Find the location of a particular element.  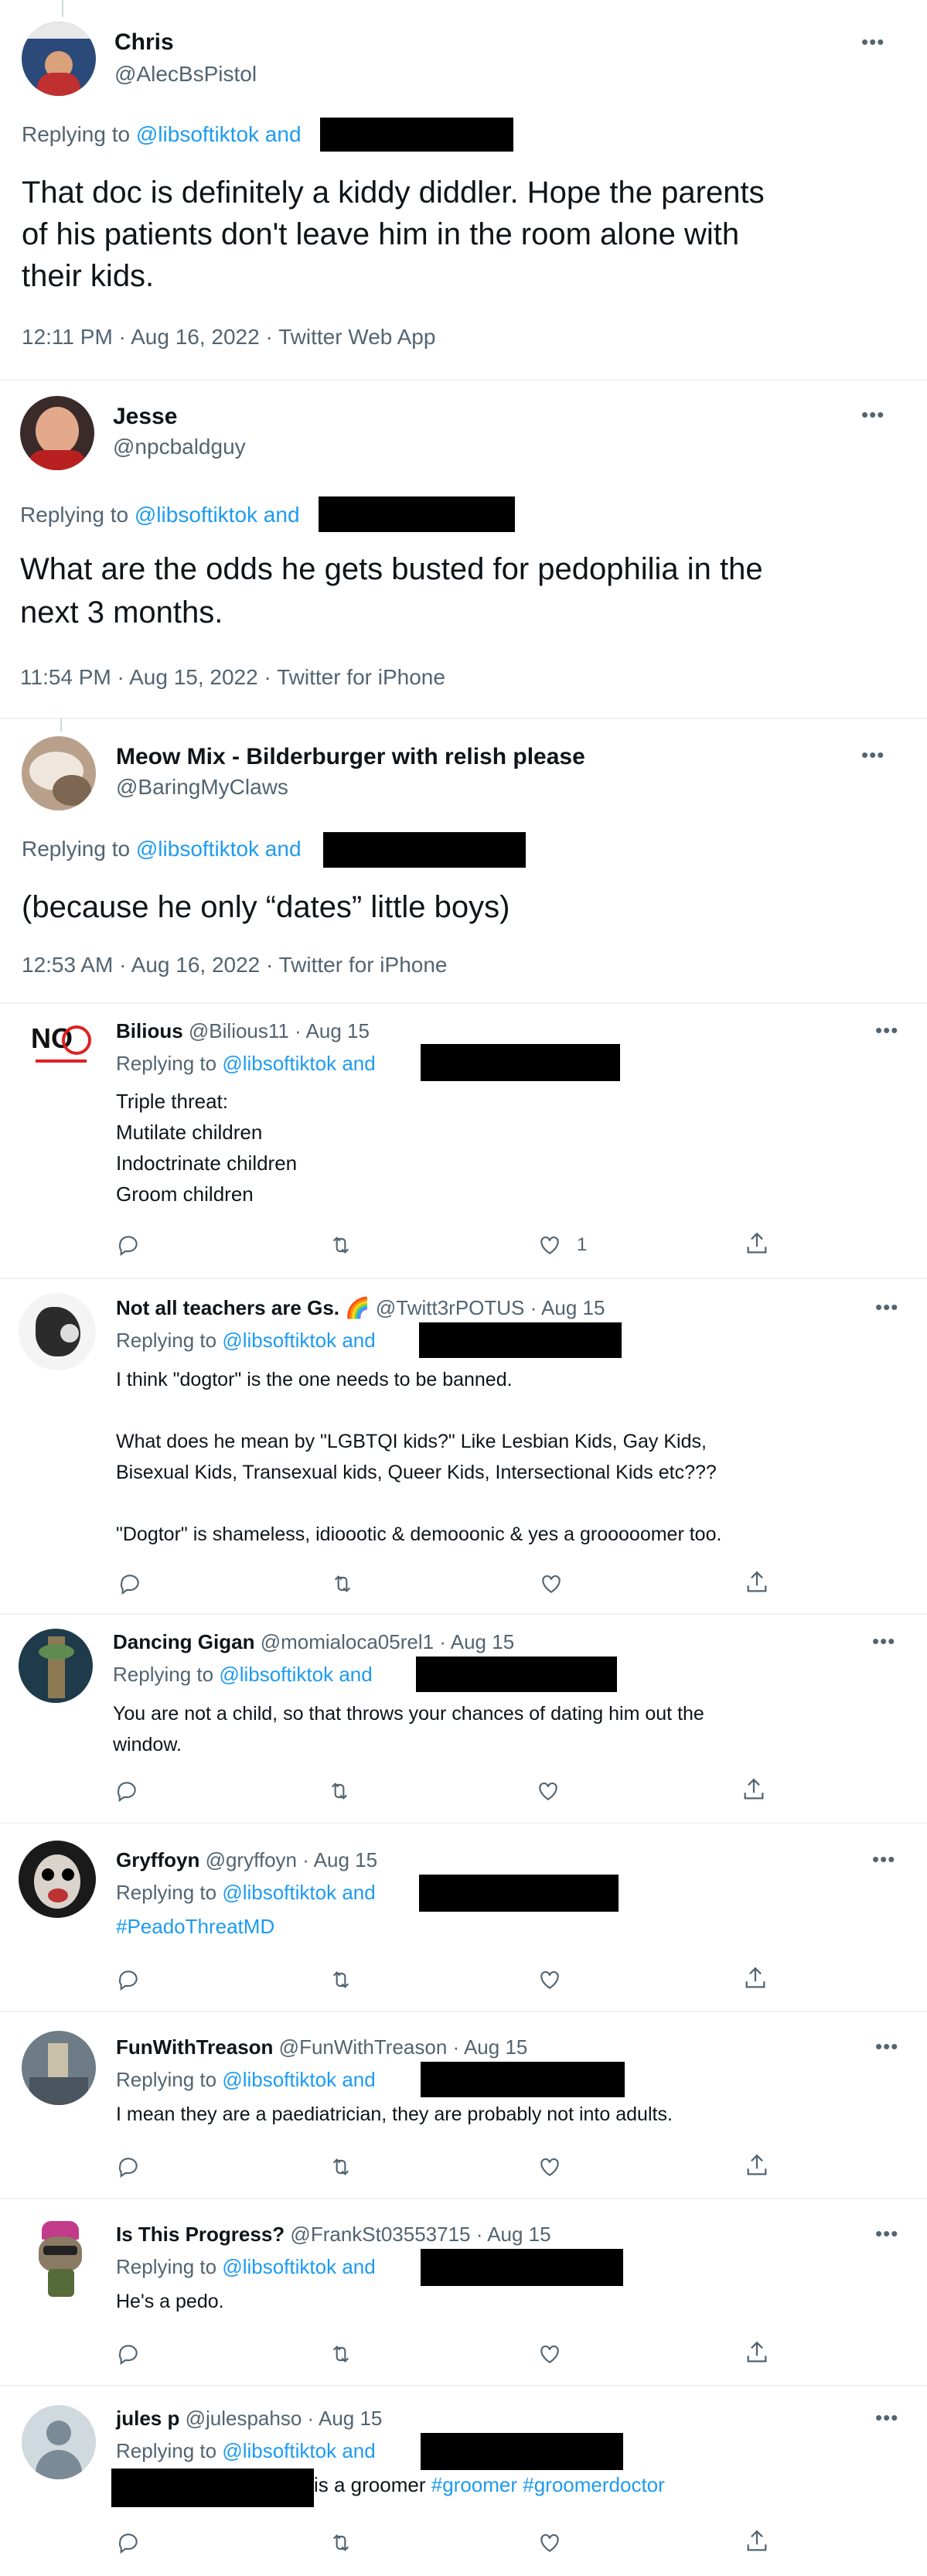

hashtag-link: #groomer is located at coordinates (474, 2484).